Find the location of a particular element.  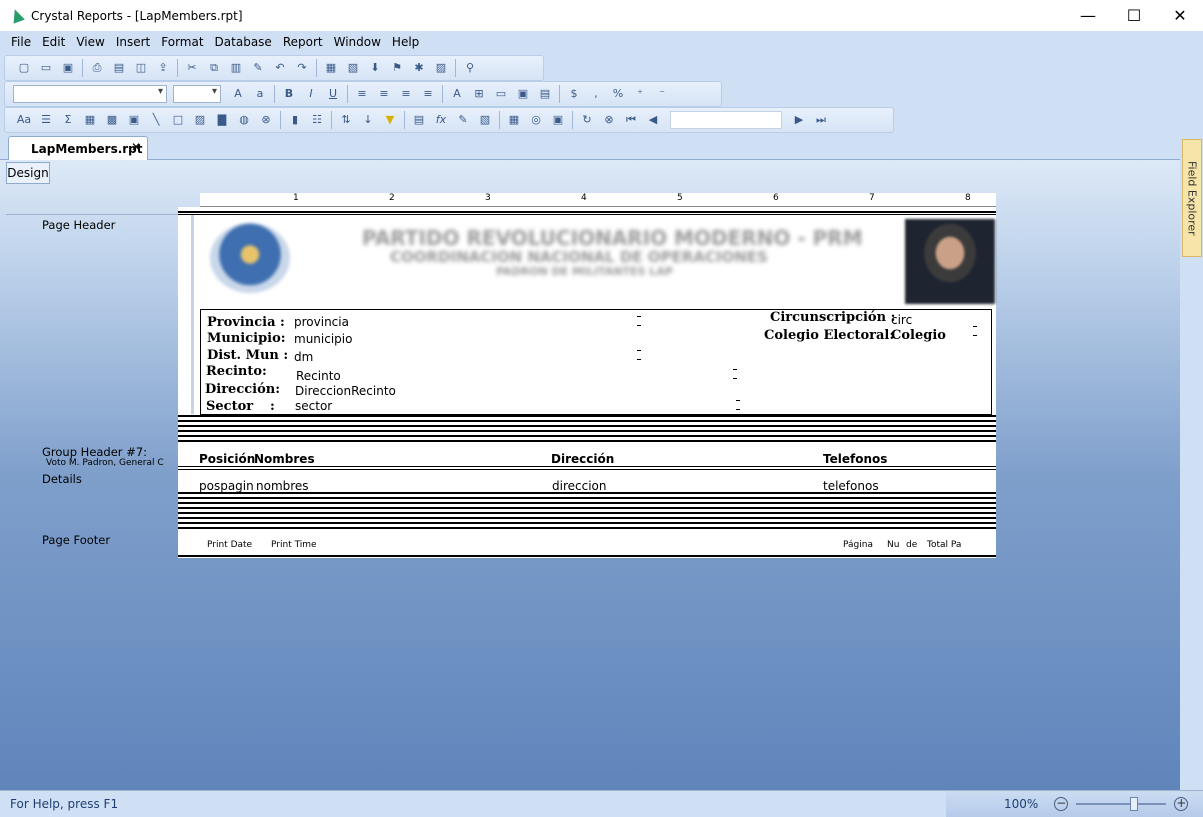

preview-icon: ◫ is located at coordinates (141, 68).